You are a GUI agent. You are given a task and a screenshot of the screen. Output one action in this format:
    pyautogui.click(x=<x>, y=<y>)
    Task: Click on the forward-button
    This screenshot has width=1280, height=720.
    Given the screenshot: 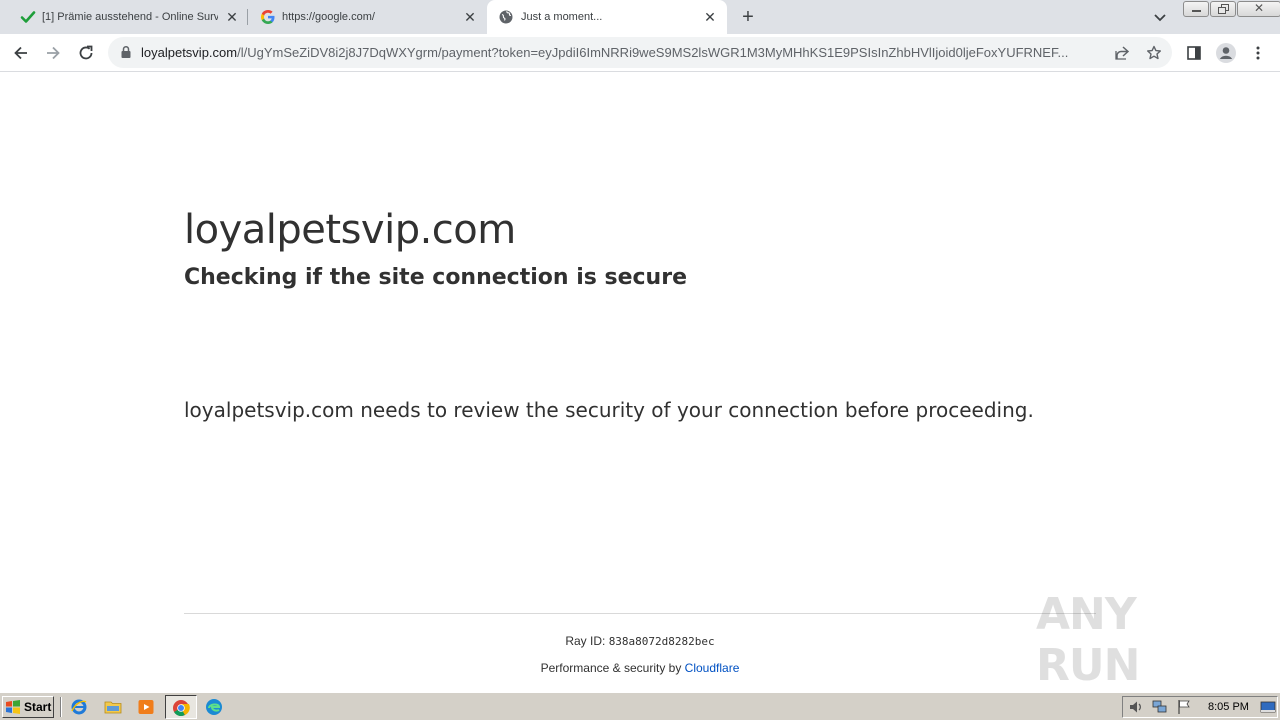 What is the action you would take?
    pyautogui.click(x=53, y=53)
    